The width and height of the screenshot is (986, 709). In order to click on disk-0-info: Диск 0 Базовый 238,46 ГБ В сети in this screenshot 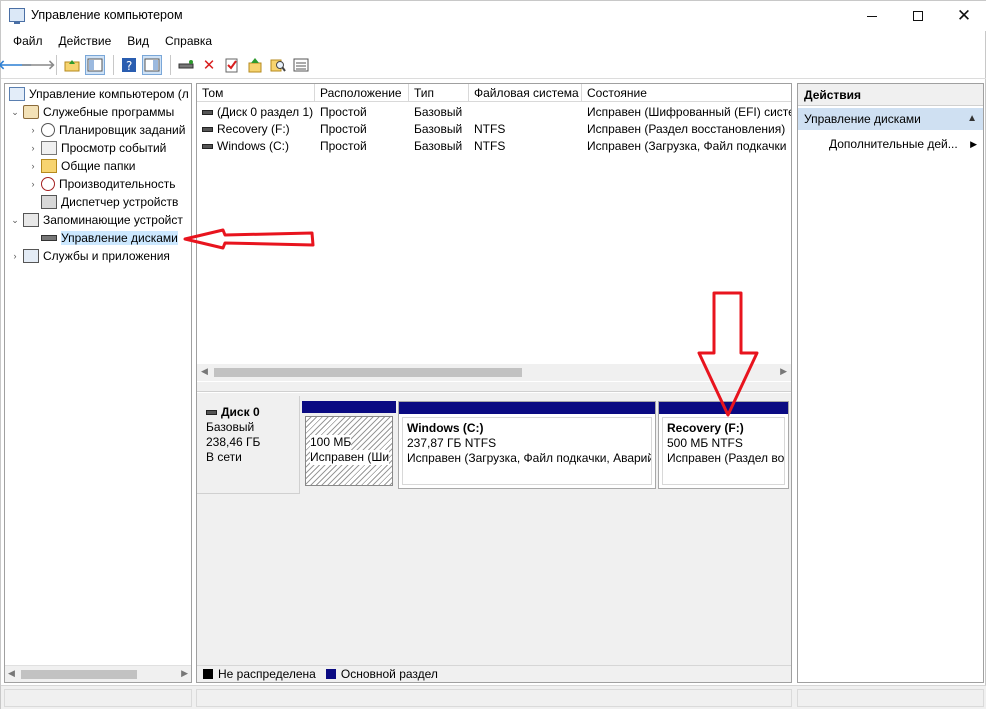, I will do `click(248, 445)`.